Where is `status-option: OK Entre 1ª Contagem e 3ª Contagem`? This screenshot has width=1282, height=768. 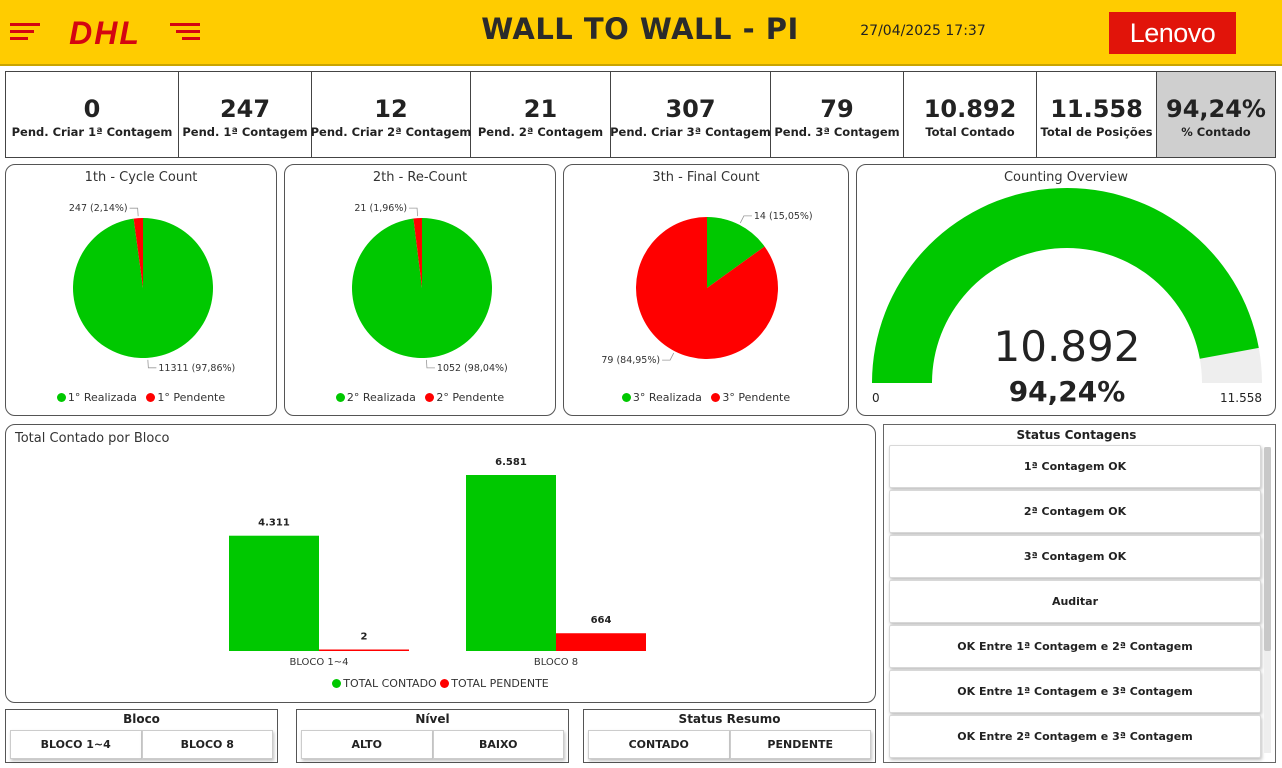 status-option: OK Entre 1ª Contagem e 3ª Contagem is located at coordinates (1075, 691).